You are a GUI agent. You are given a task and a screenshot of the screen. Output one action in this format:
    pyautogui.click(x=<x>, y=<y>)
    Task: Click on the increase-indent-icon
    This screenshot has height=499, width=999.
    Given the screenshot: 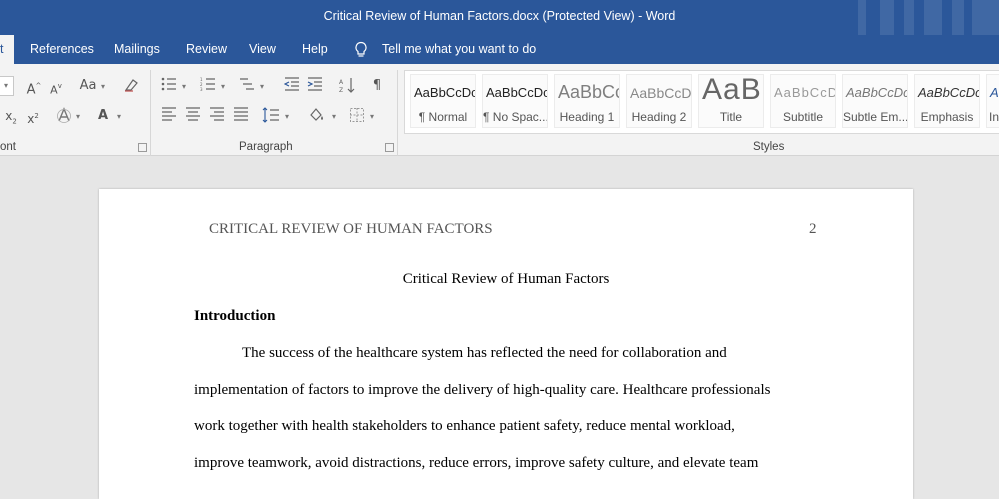 What is the action you would take?
    pyautogui.click(x=315, y=86)
    